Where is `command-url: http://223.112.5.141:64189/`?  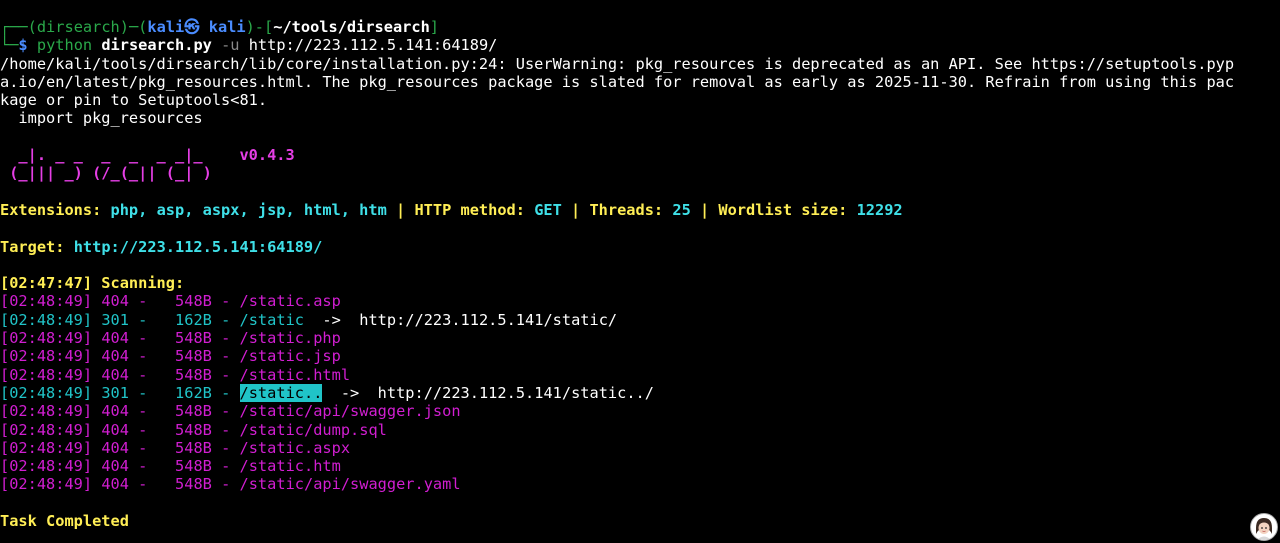 command-url: http://223.112.5.141:64189/ is located at coordinates (373, 45).